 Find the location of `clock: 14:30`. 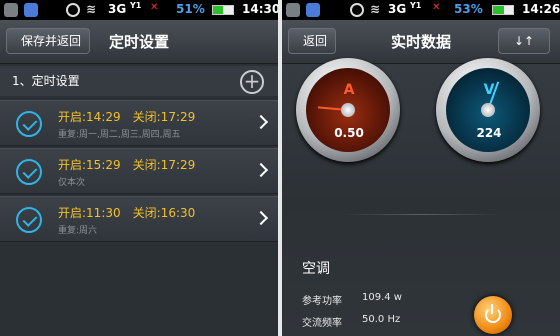

clock: 14:30 is located at coordinates (260, 9).